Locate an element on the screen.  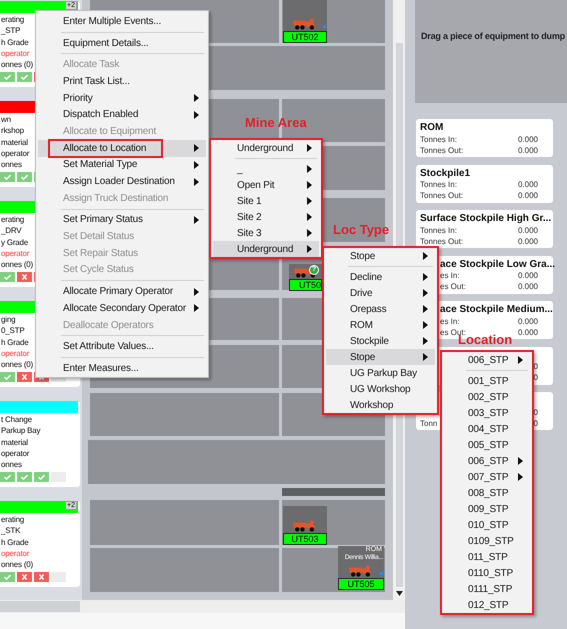
drop-zone-text: Drag a piece of equipment to dump is located at coordinates (493, 36).